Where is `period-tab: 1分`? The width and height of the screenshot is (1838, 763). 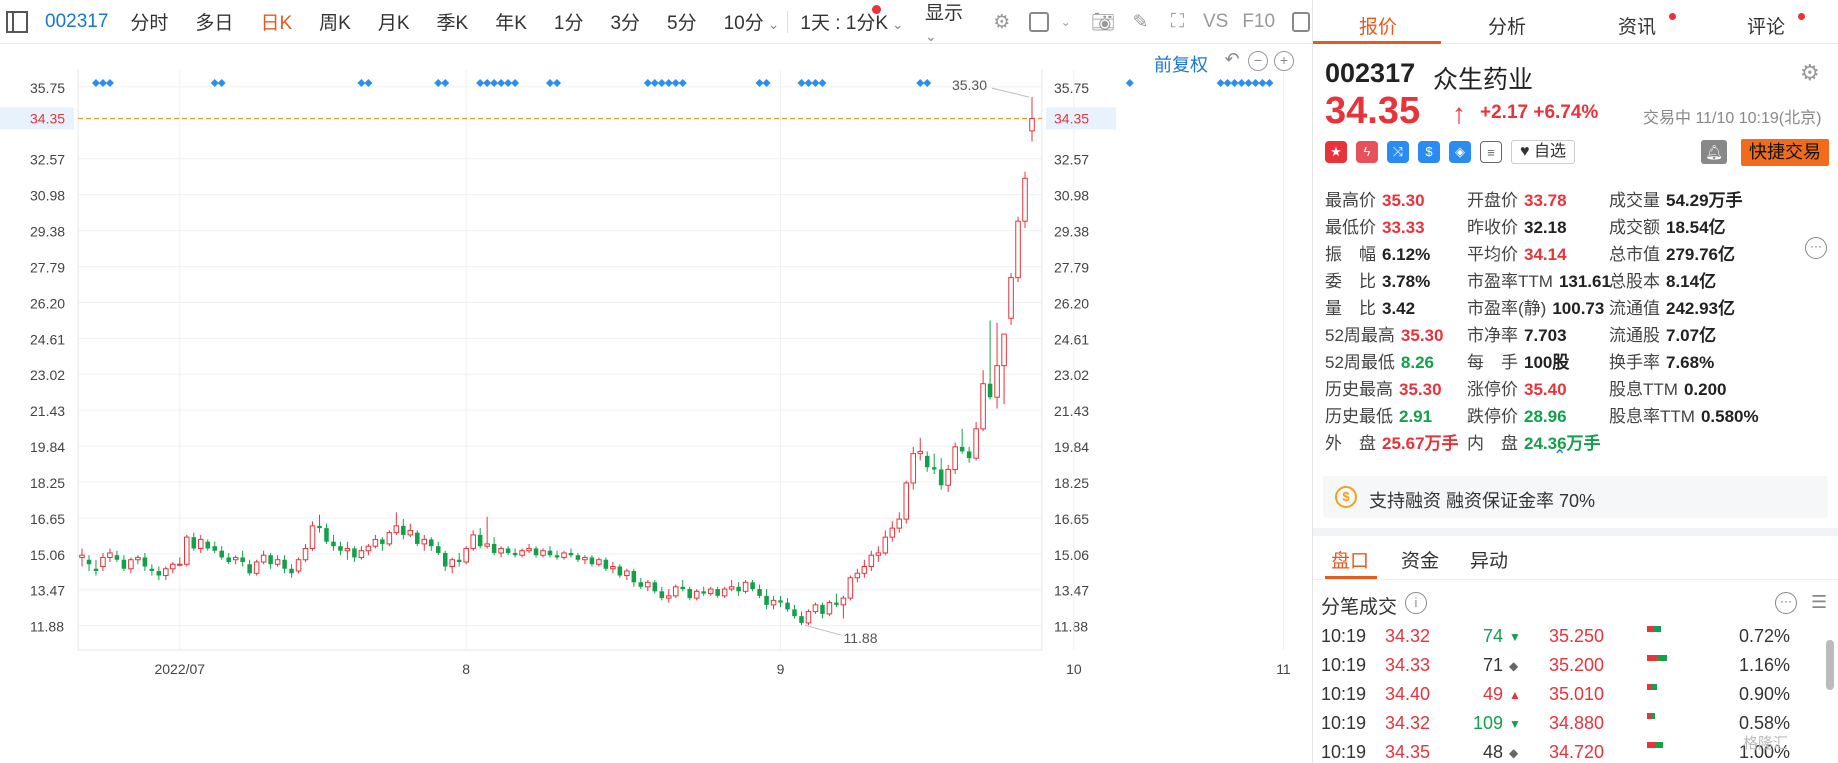
period-tab: 1分 is located at coordinates (569, 21).